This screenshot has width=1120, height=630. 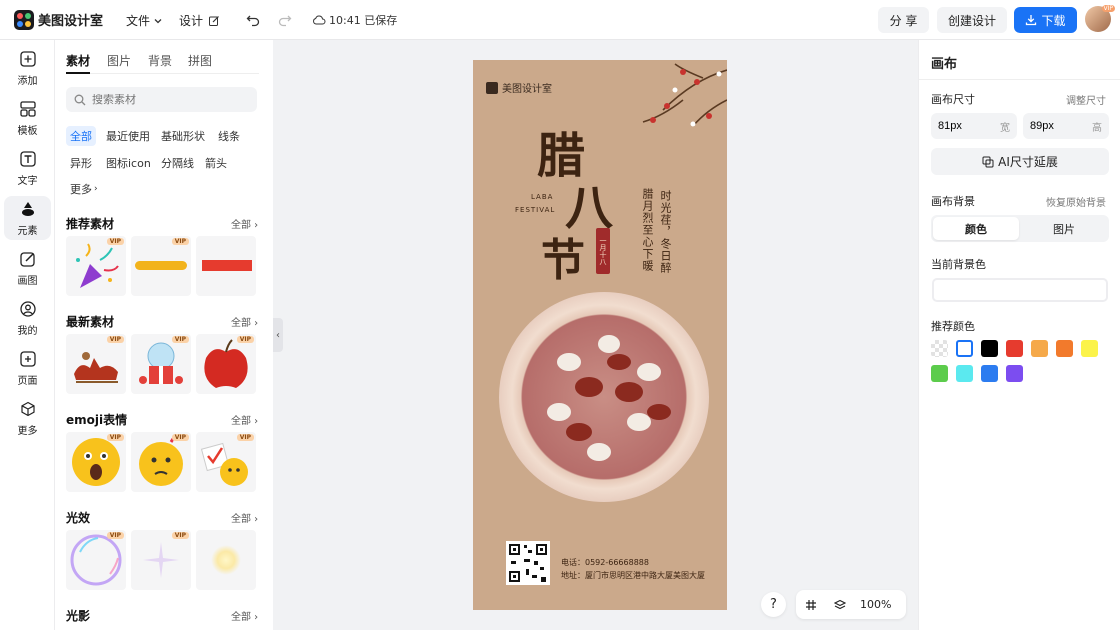 What do you see at coordinates (773, 604) in the screenshot?
I see `help-button: ?` at bounding box center [773, 604].